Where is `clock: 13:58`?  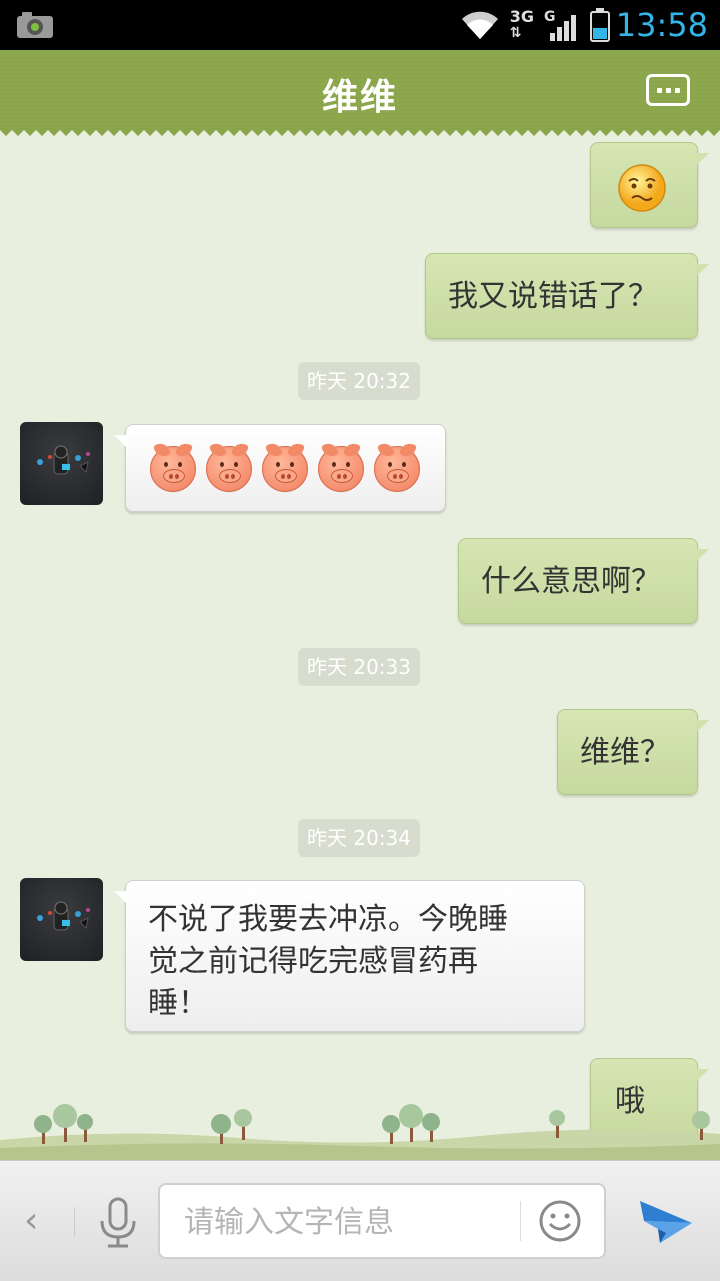
clock: 13:58 is located at coordinates (661, 25).